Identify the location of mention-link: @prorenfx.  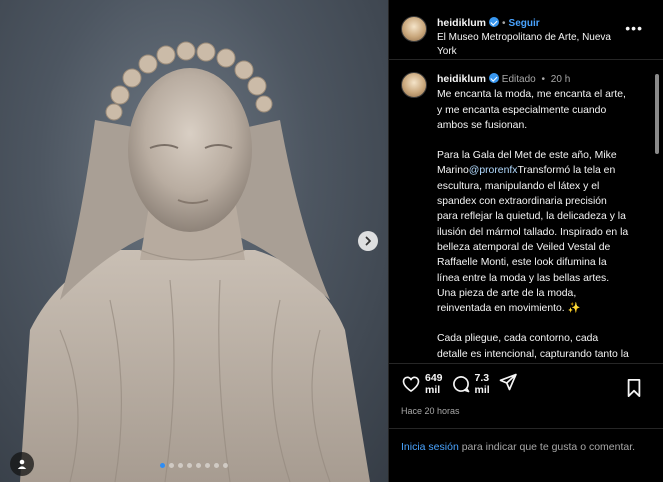
(493, 170).